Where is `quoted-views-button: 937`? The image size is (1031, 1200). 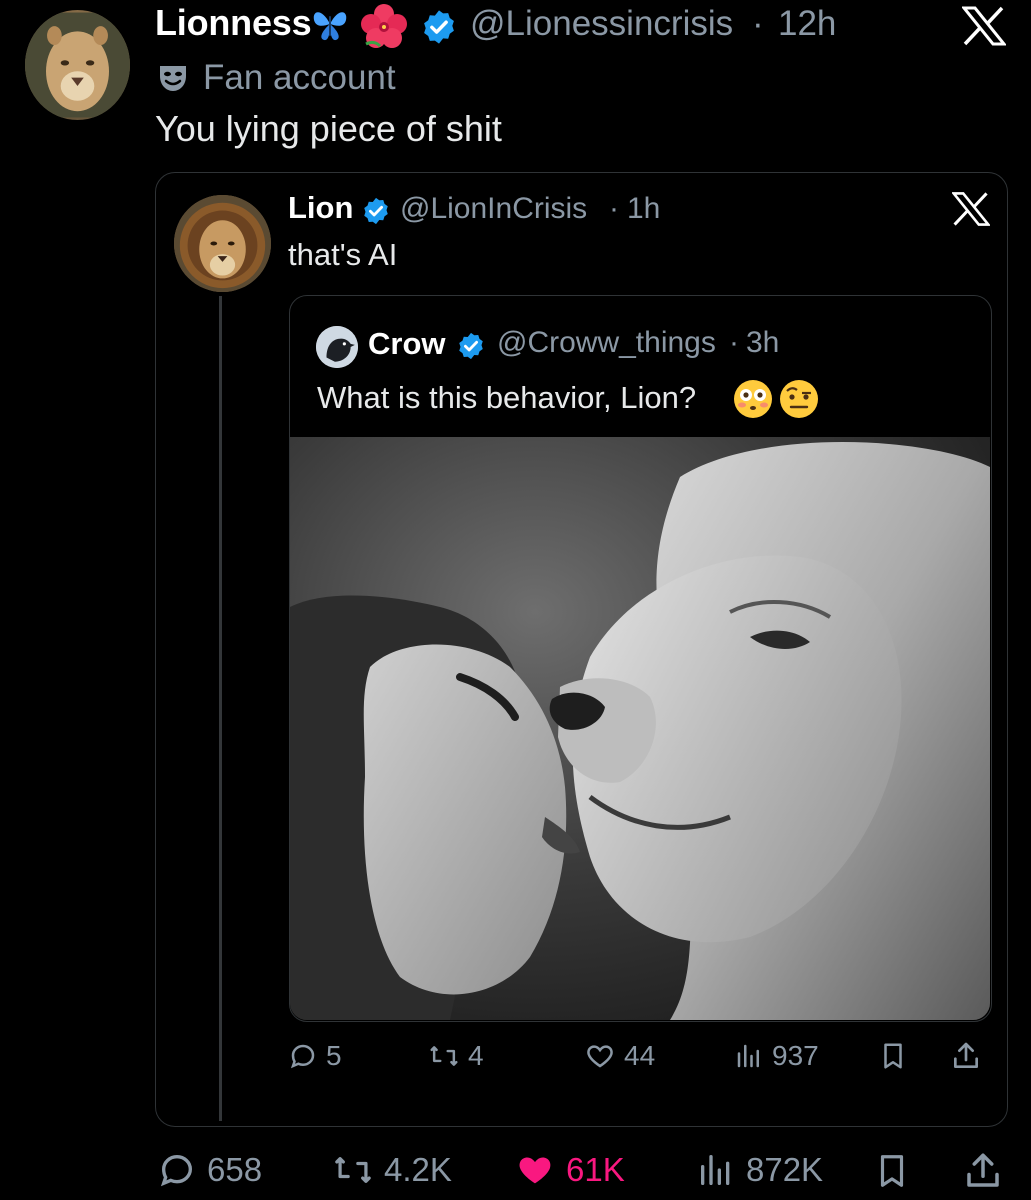 quoted-views-button: 937 is located at coordinates (776, 1056).